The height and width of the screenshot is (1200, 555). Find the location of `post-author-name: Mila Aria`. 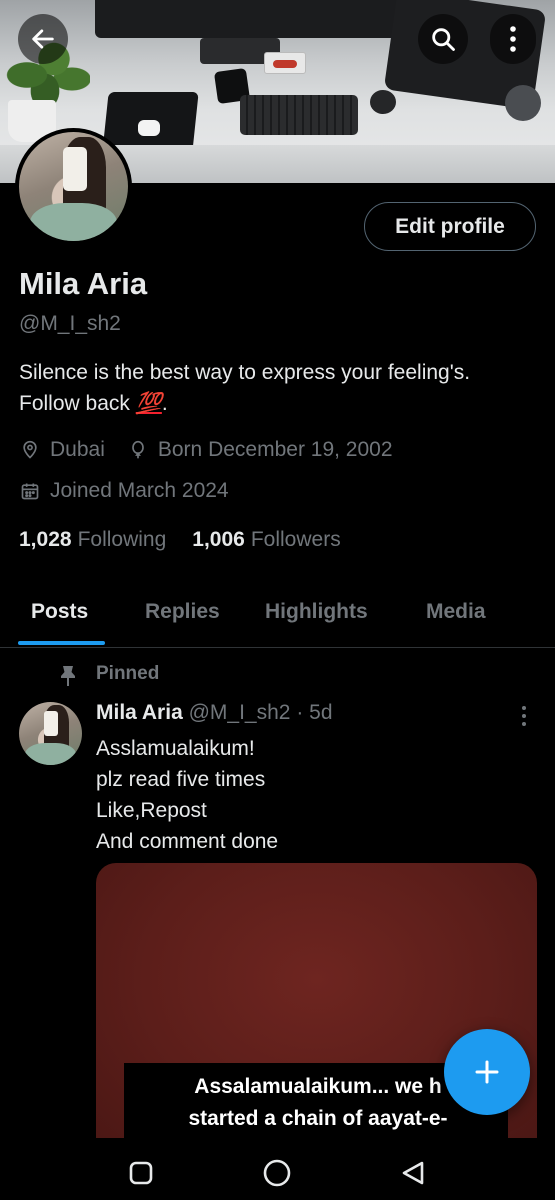

post-author-name: Mila Aria is located at coordinates (139, 712).